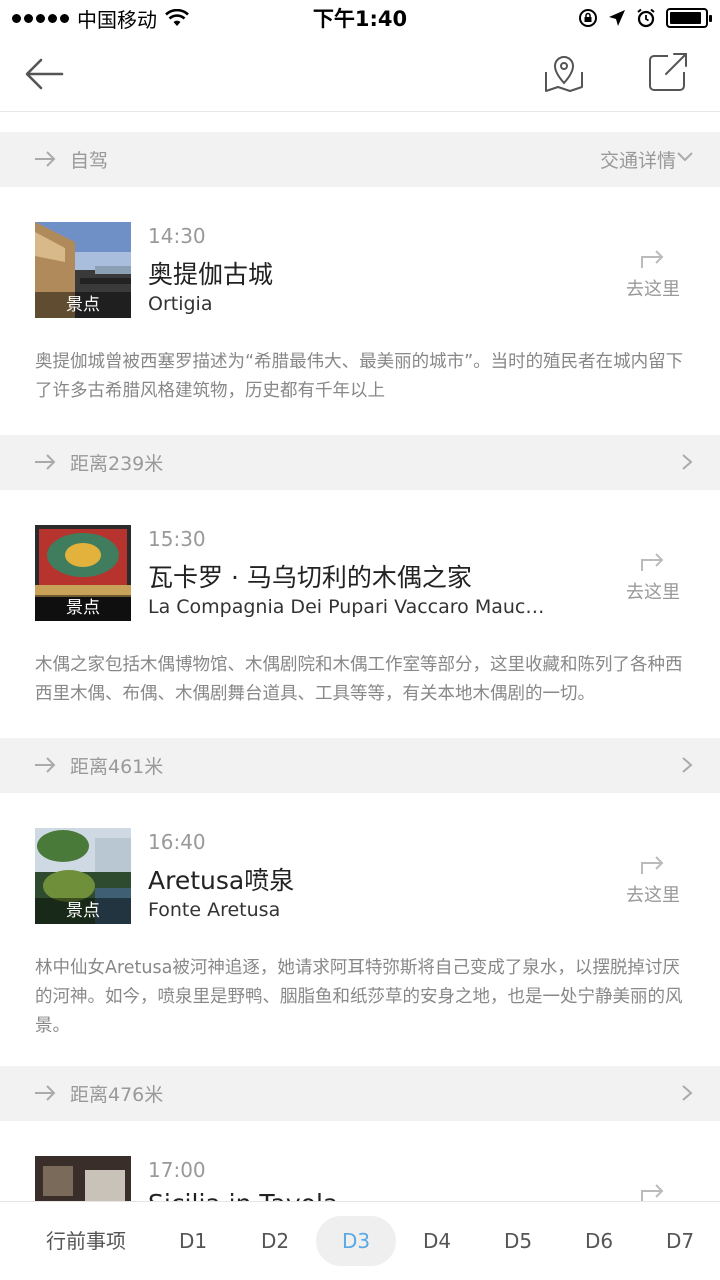 The height and width of the screenshot is (1280, 720). What do you see at coordinates (117, 464) in the screenshot?
I see `transit-label: 距离239米` at bounding box center [117, 464].